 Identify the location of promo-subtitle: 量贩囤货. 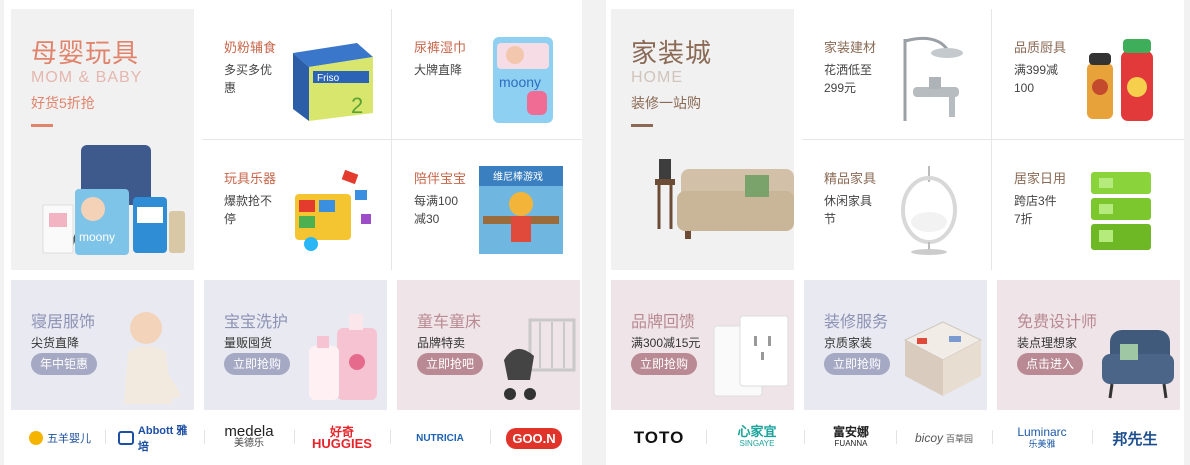
(248, 343).